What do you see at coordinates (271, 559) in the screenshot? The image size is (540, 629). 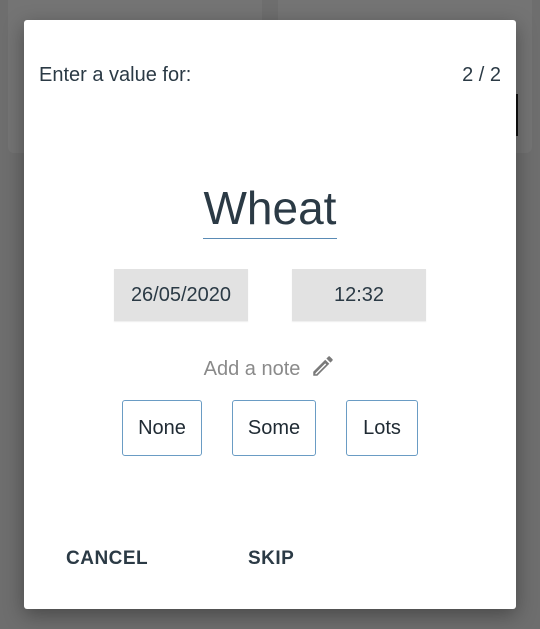 I see `skip-button: SKIP` at bounding box center [271, 559].